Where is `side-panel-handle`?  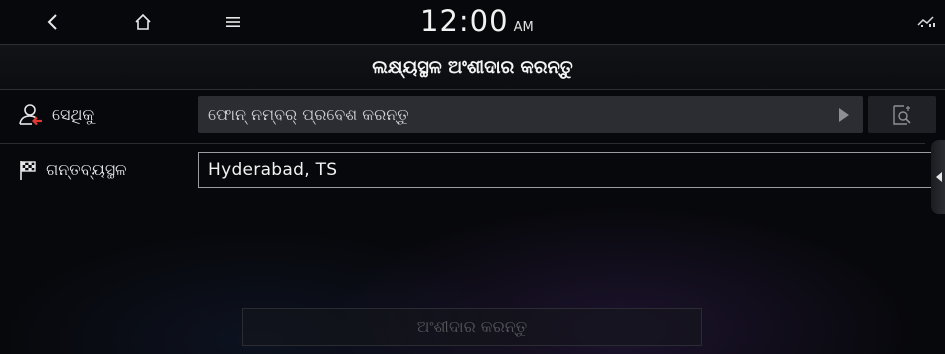 side-panel-handle is located at coordinates (938, 177).